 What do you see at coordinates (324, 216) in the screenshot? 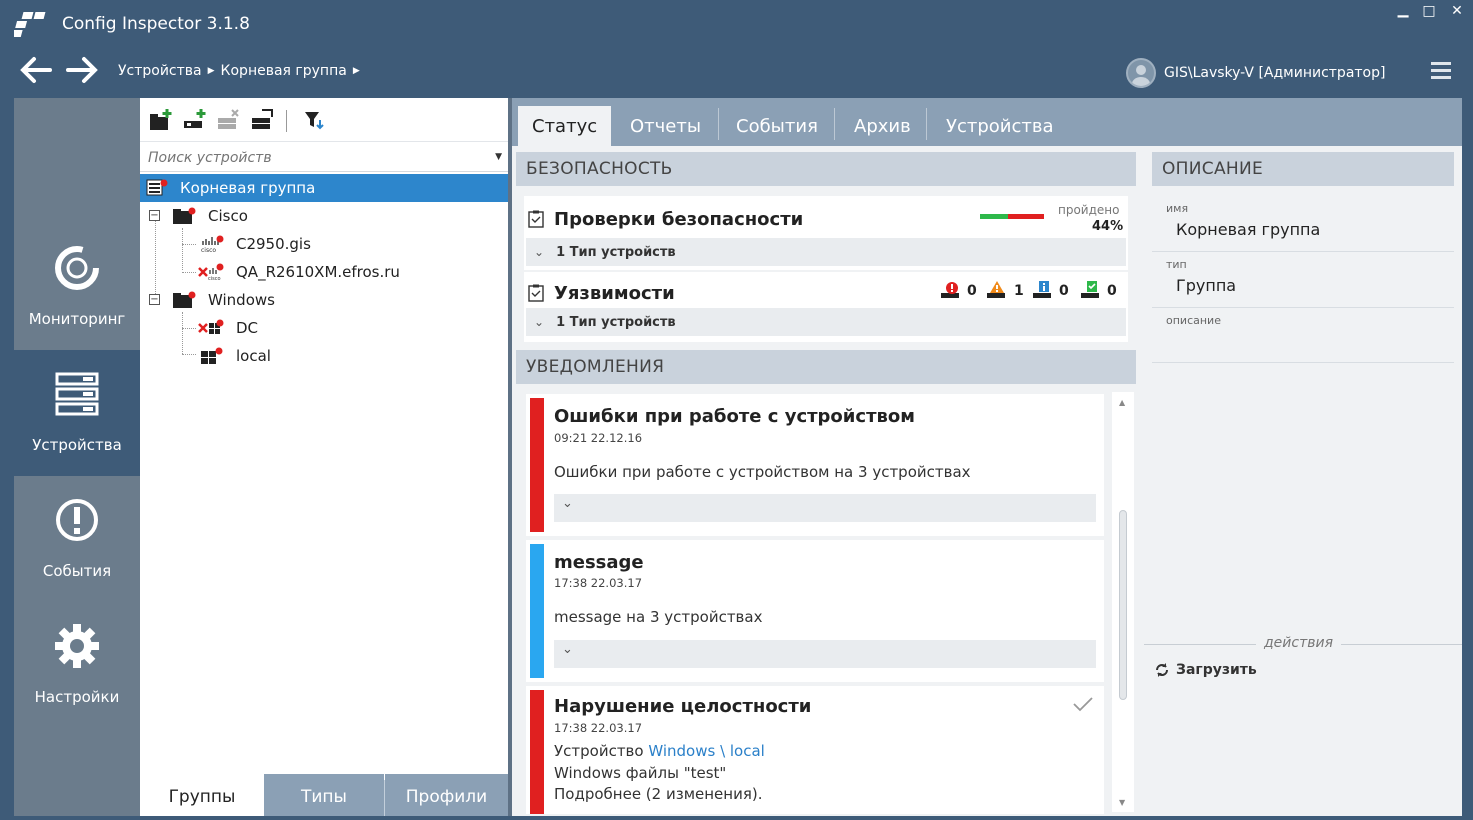
I see `tree-node-cisco: − Cisco` at bounding box center [324, 216].